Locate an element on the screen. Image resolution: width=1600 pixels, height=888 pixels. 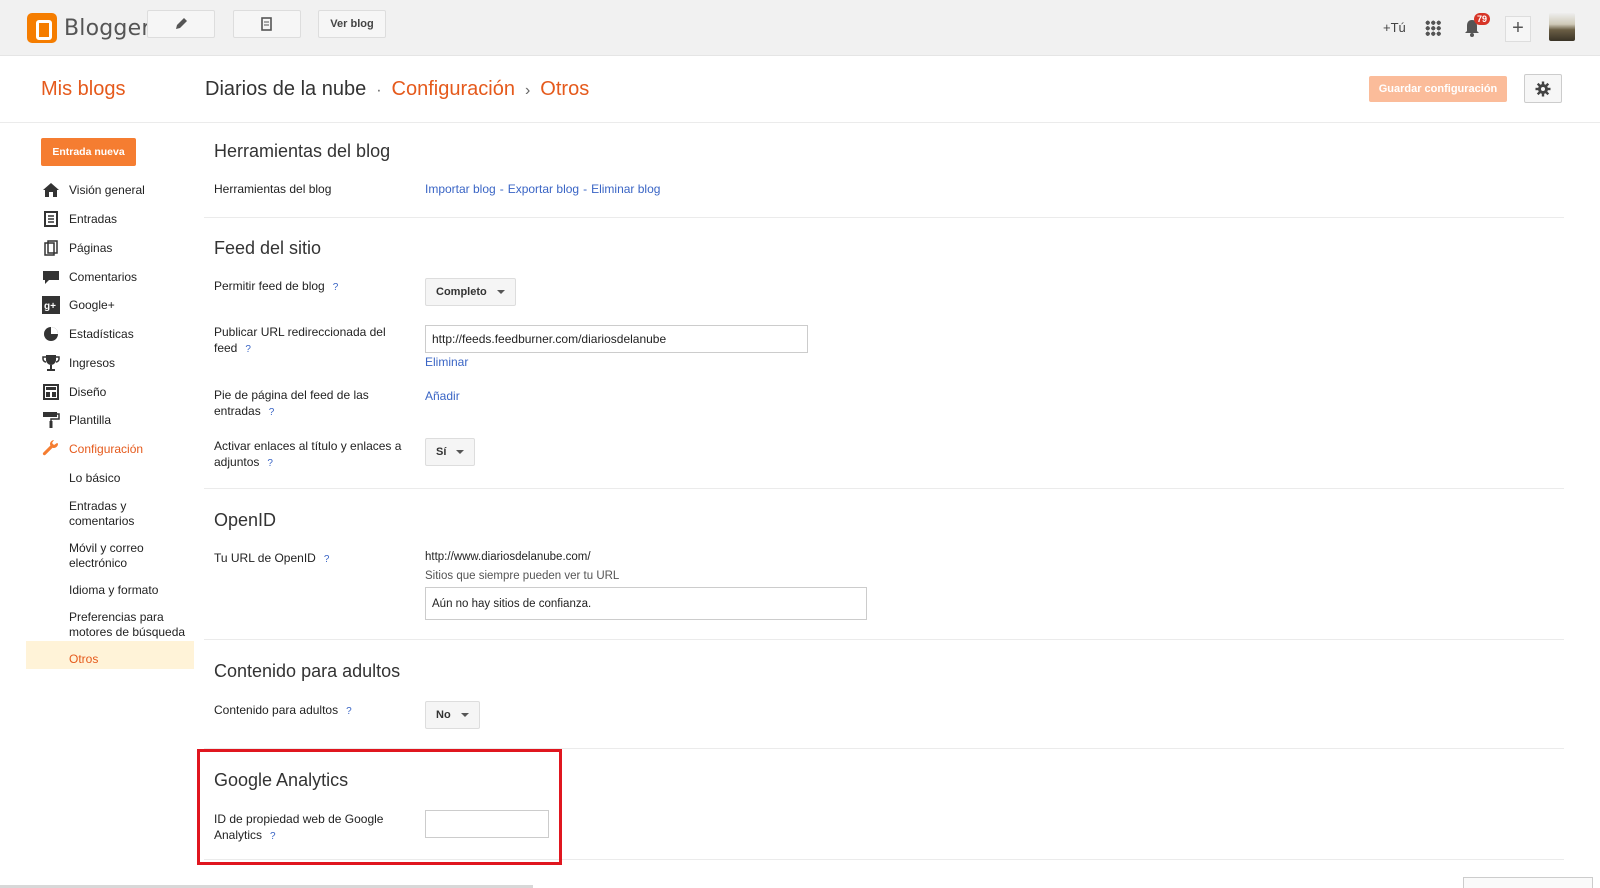
sidebar-item-label: Ingresos is located at coordinates (92, 363).